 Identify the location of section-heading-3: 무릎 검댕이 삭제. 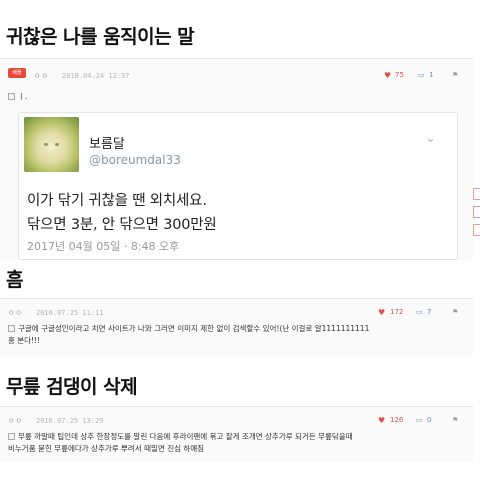
(72, 387).